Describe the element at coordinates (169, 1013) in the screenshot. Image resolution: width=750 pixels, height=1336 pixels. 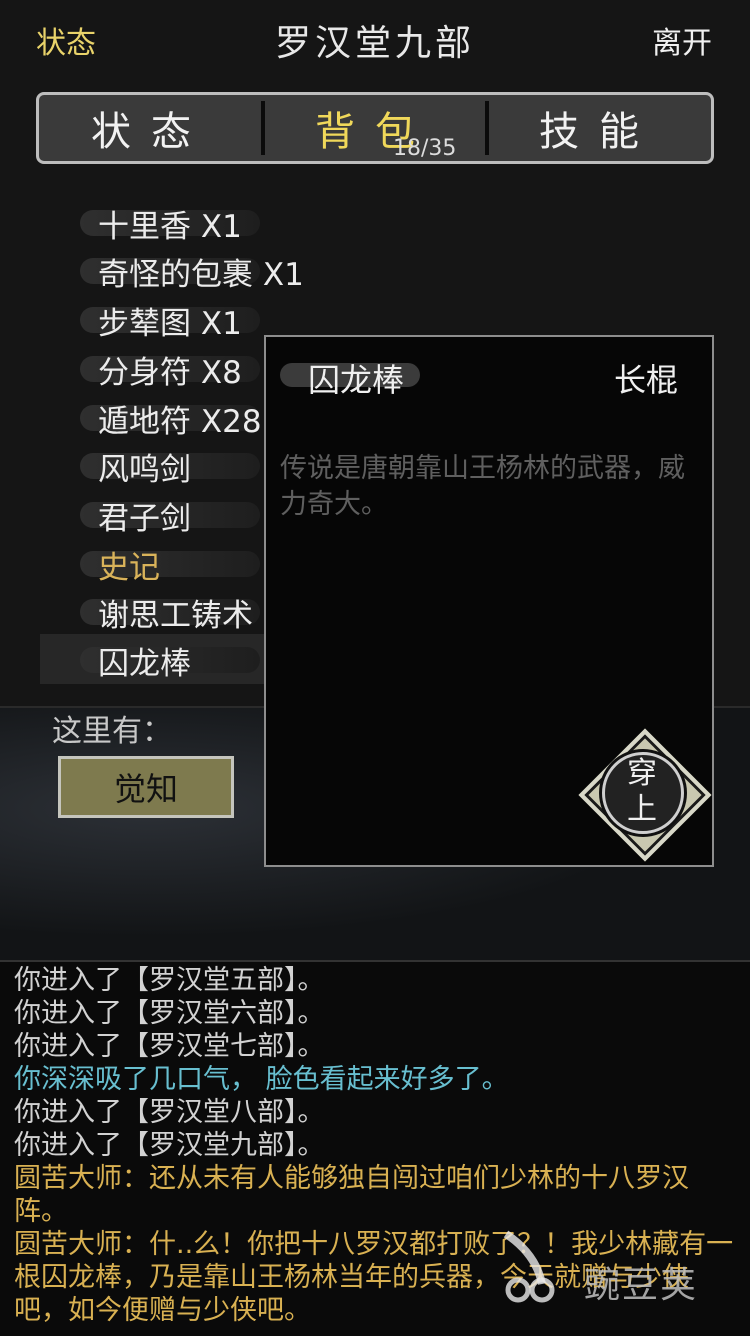
I see `log-line: 你进入了【罗汉堂六部】。` at that location.